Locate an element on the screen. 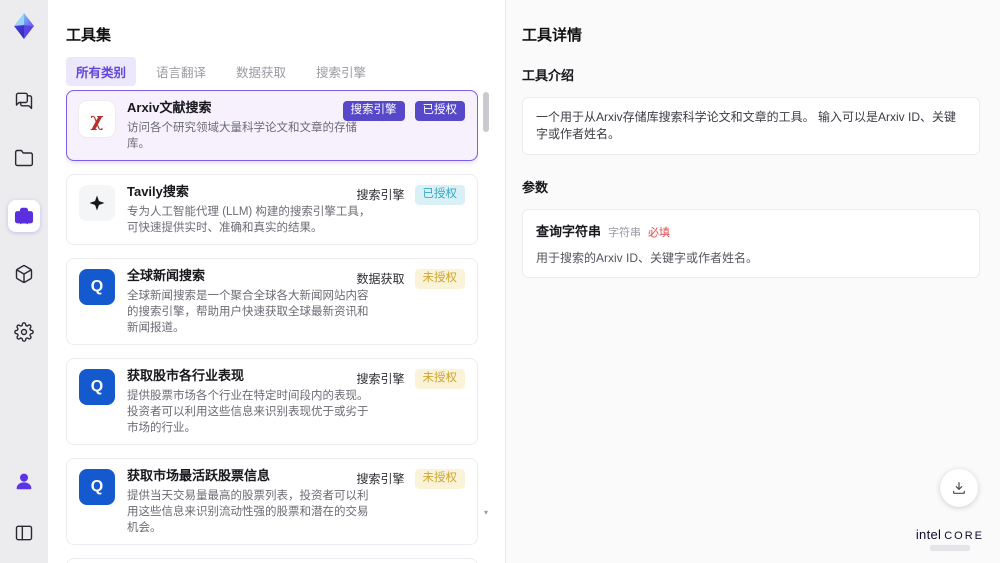  settings-gear-icon is located at coordinates (24, 332).